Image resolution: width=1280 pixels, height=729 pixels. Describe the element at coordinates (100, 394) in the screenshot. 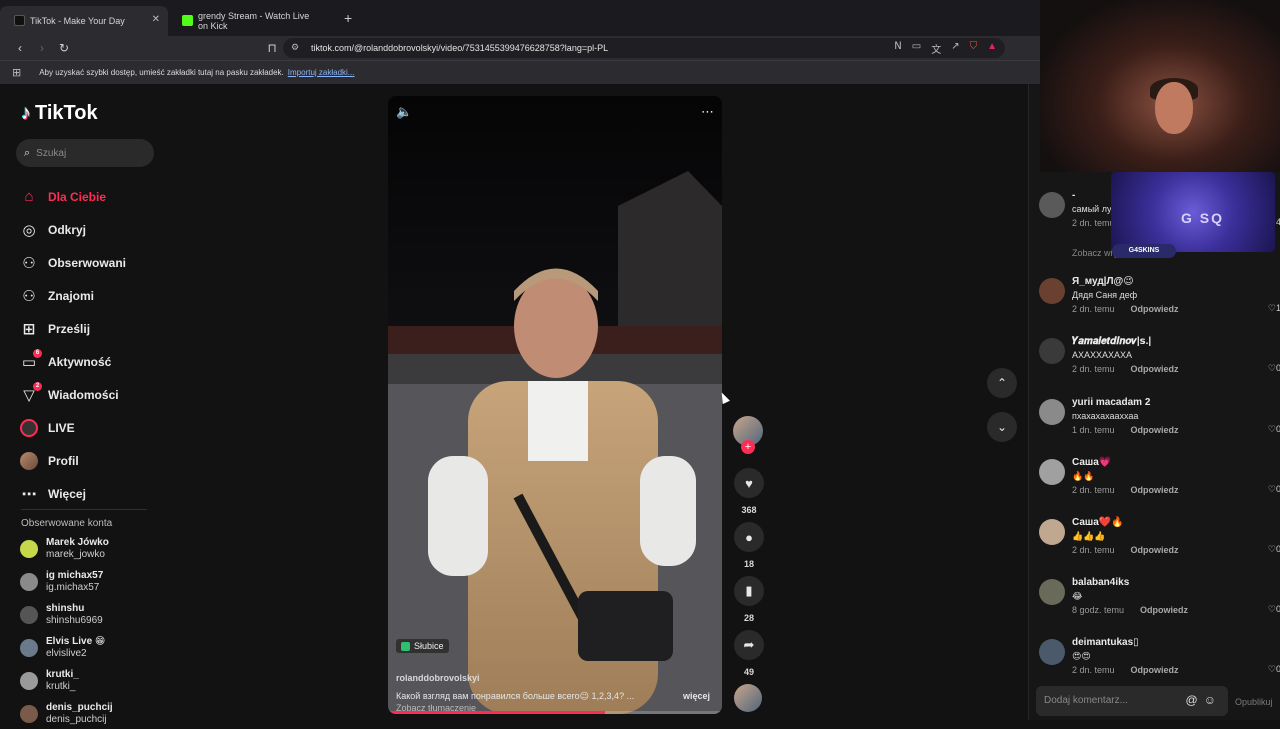

I see `sidebar-item-wiadomości: ▽ 2 Wiadomości` at that location.